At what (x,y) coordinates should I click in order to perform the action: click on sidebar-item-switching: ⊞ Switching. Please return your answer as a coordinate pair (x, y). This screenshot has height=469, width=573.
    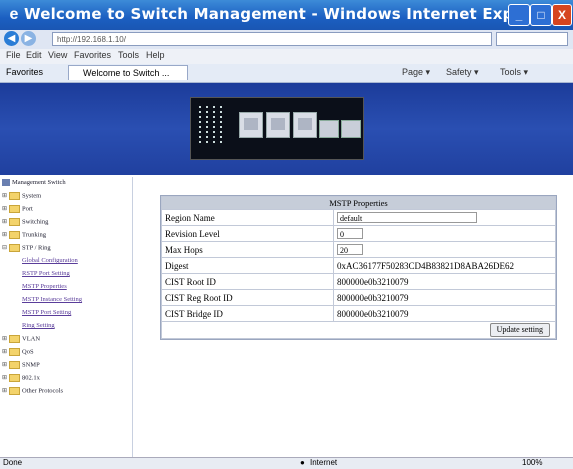
    Looking at the image, I should click on (25, 224).